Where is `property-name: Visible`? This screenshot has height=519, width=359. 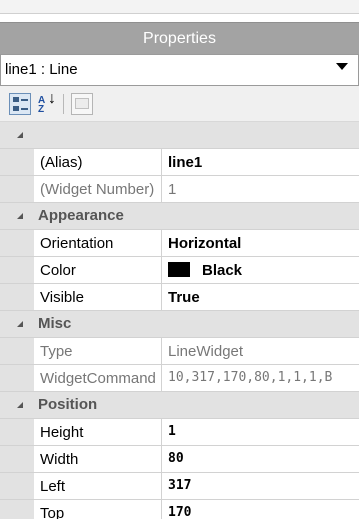
property-name: Visible is located at coordinates (98, 297).